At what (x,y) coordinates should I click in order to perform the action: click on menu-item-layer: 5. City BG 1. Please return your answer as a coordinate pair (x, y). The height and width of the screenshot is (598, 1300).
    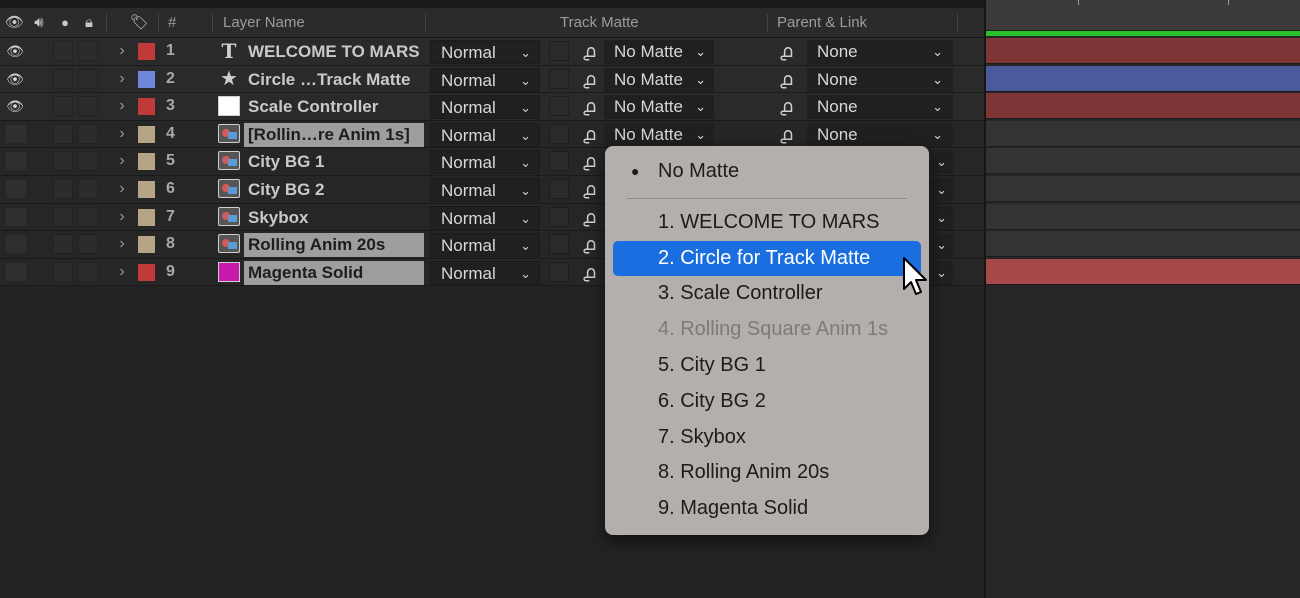
    Looking at the image, I should click on (767, 366).